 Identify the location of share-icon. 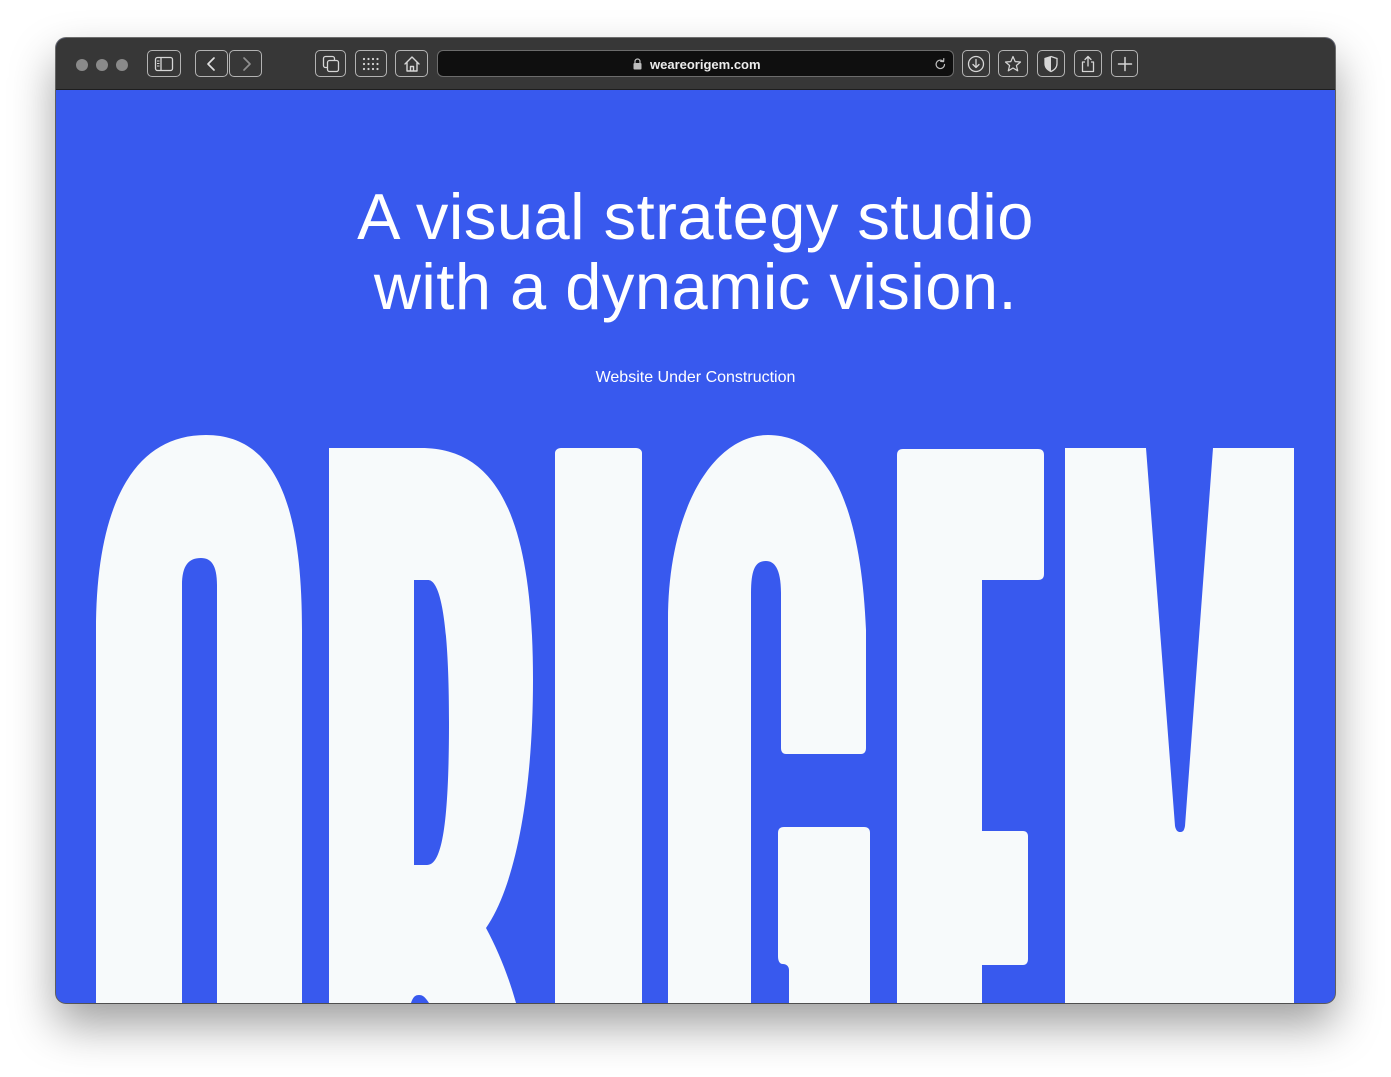
(1088, 63).